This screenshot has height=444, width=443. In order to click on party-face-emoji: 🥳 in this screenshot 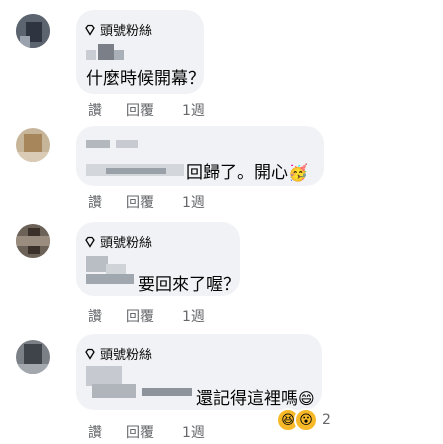, I will do `click(298, 172)`.